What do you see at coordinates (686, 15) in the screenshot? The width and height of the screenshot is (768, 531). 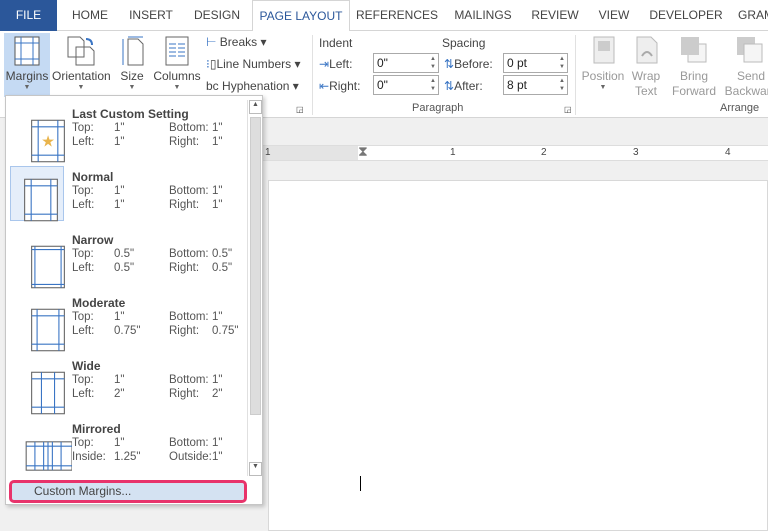 I see `tab-developer: DEVELOPER` at bounding box center [686, 15].